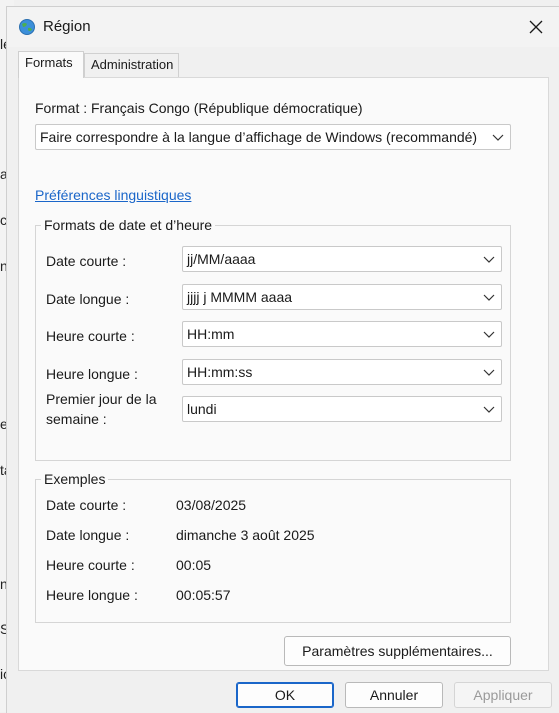  I want to click on example-short-time-value: 00:05, so click(194, 565).